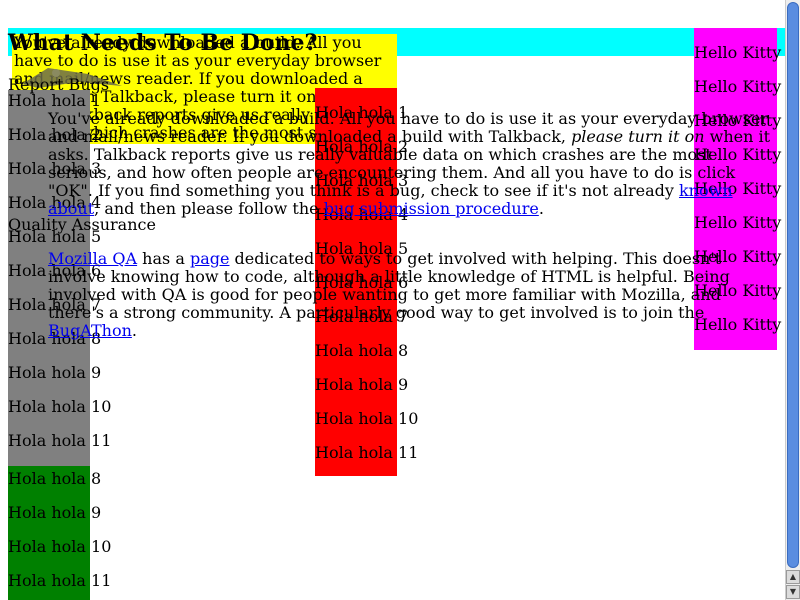 The width and height of the screenshot is (800, 600). I want to click on red-hola-item: Hola hola 9, so click(362, 384).